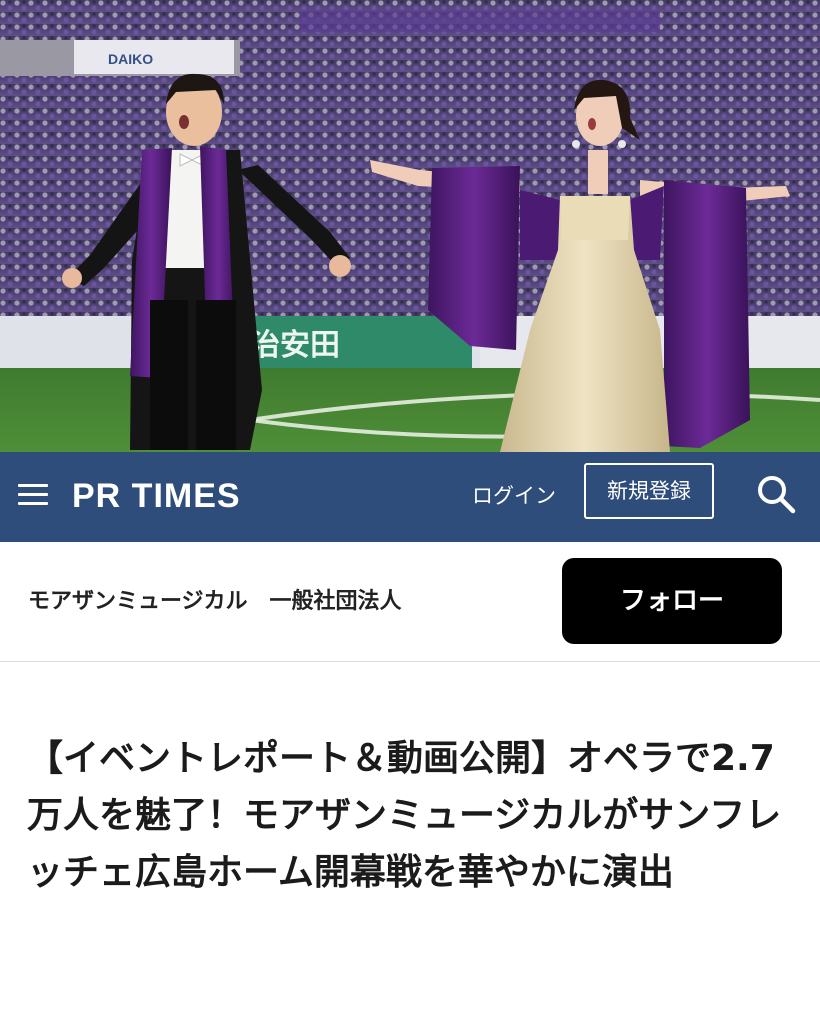  Describe the element at coordinates (33, 495) in the screenshot. I see `menu-icon` at that location.